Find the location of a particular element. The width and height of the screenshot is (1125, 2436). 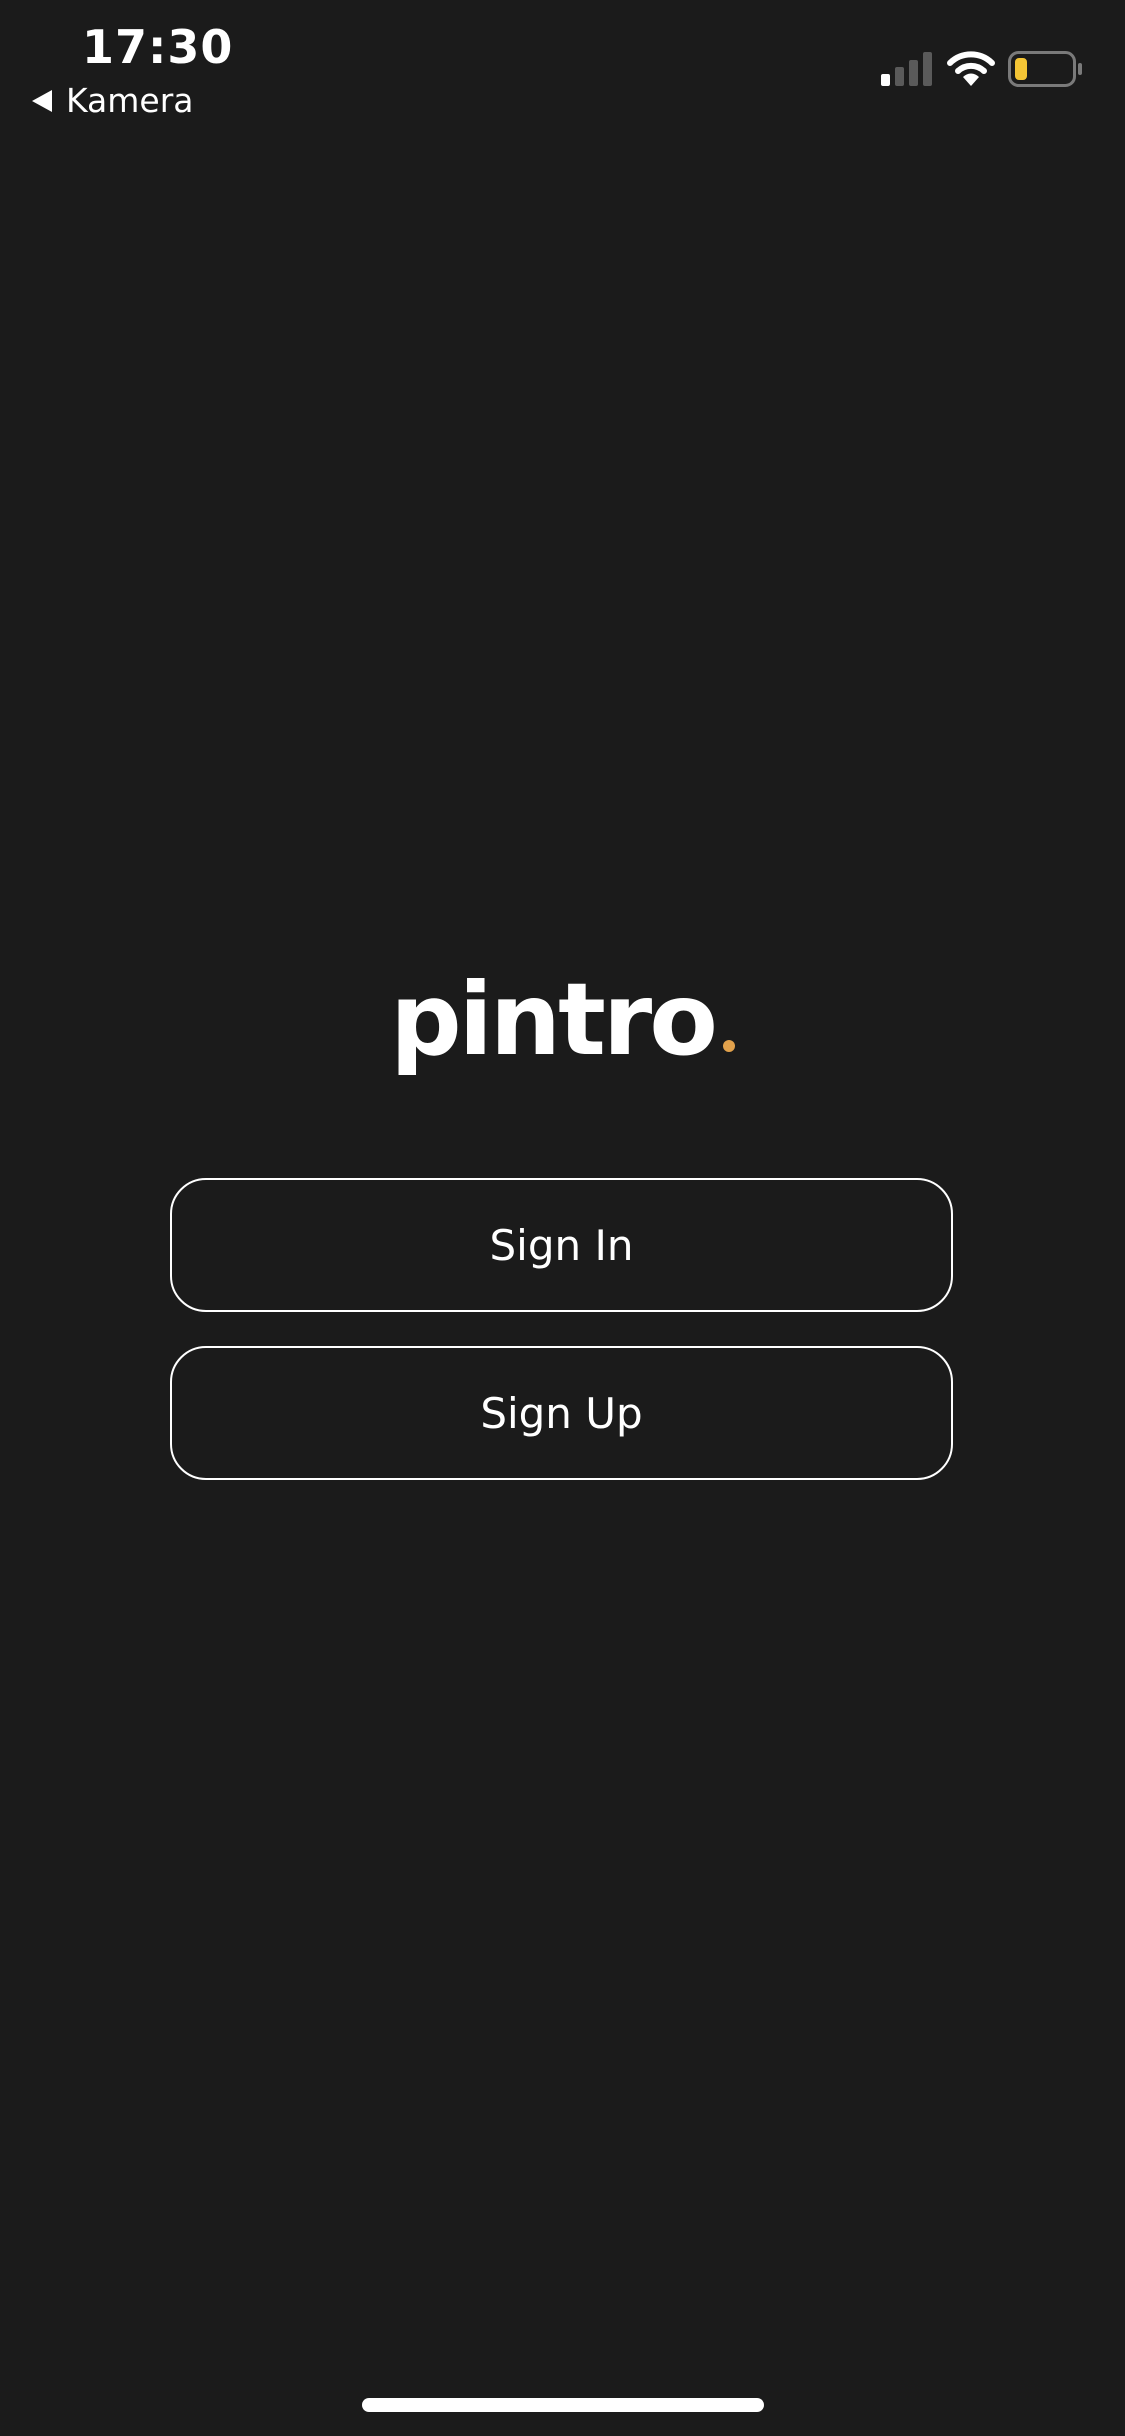

logo-dot-icon is located at coordinates (728, 1046).